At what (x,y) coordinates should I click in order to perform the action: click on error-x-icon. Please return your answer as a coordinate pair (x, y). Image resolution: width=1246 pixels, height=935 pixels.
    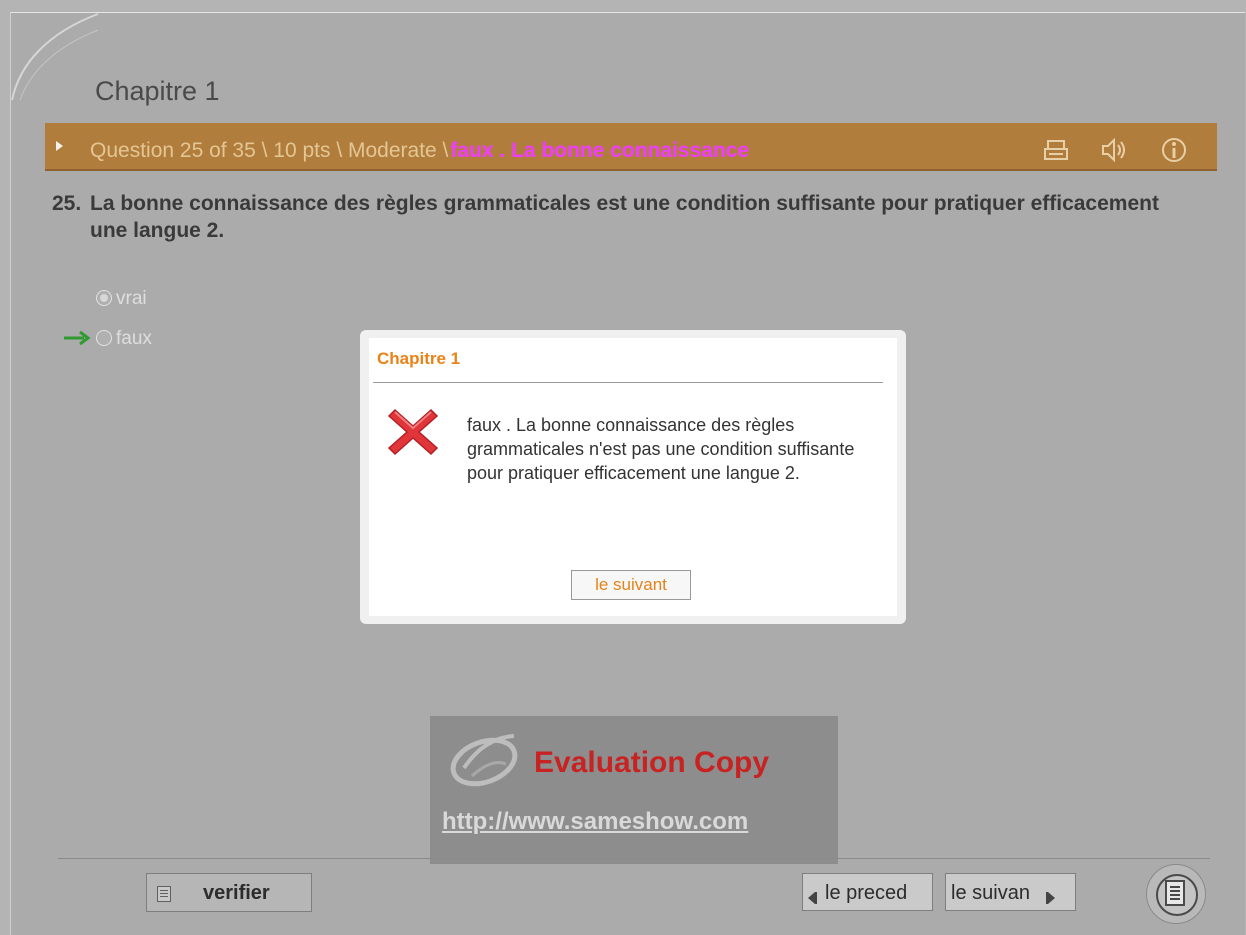
    Looking at the image, I should click on (413, 432).